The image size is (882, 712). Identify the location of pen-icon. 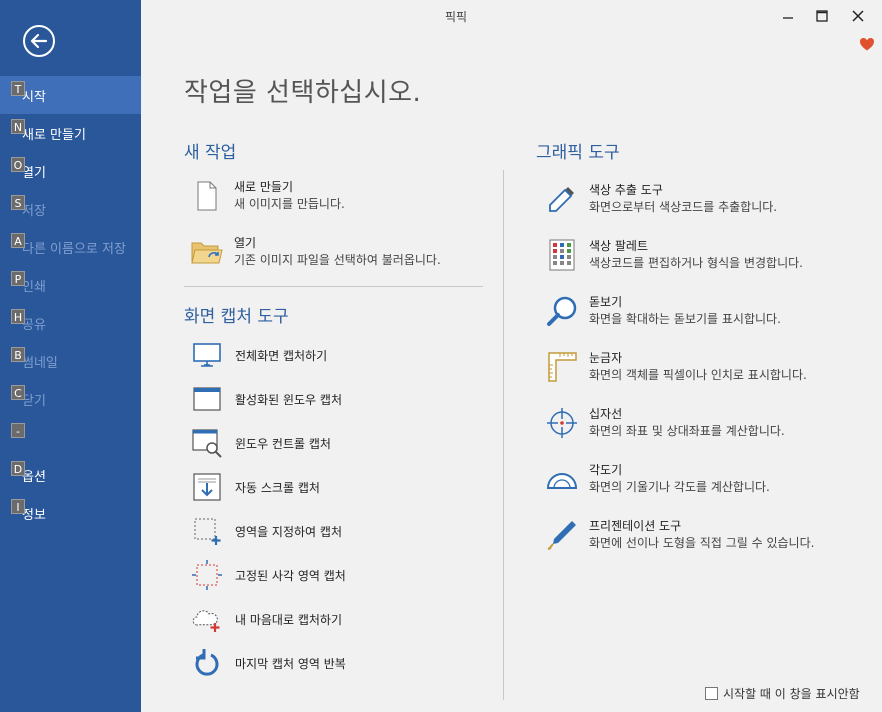
(561, 535).